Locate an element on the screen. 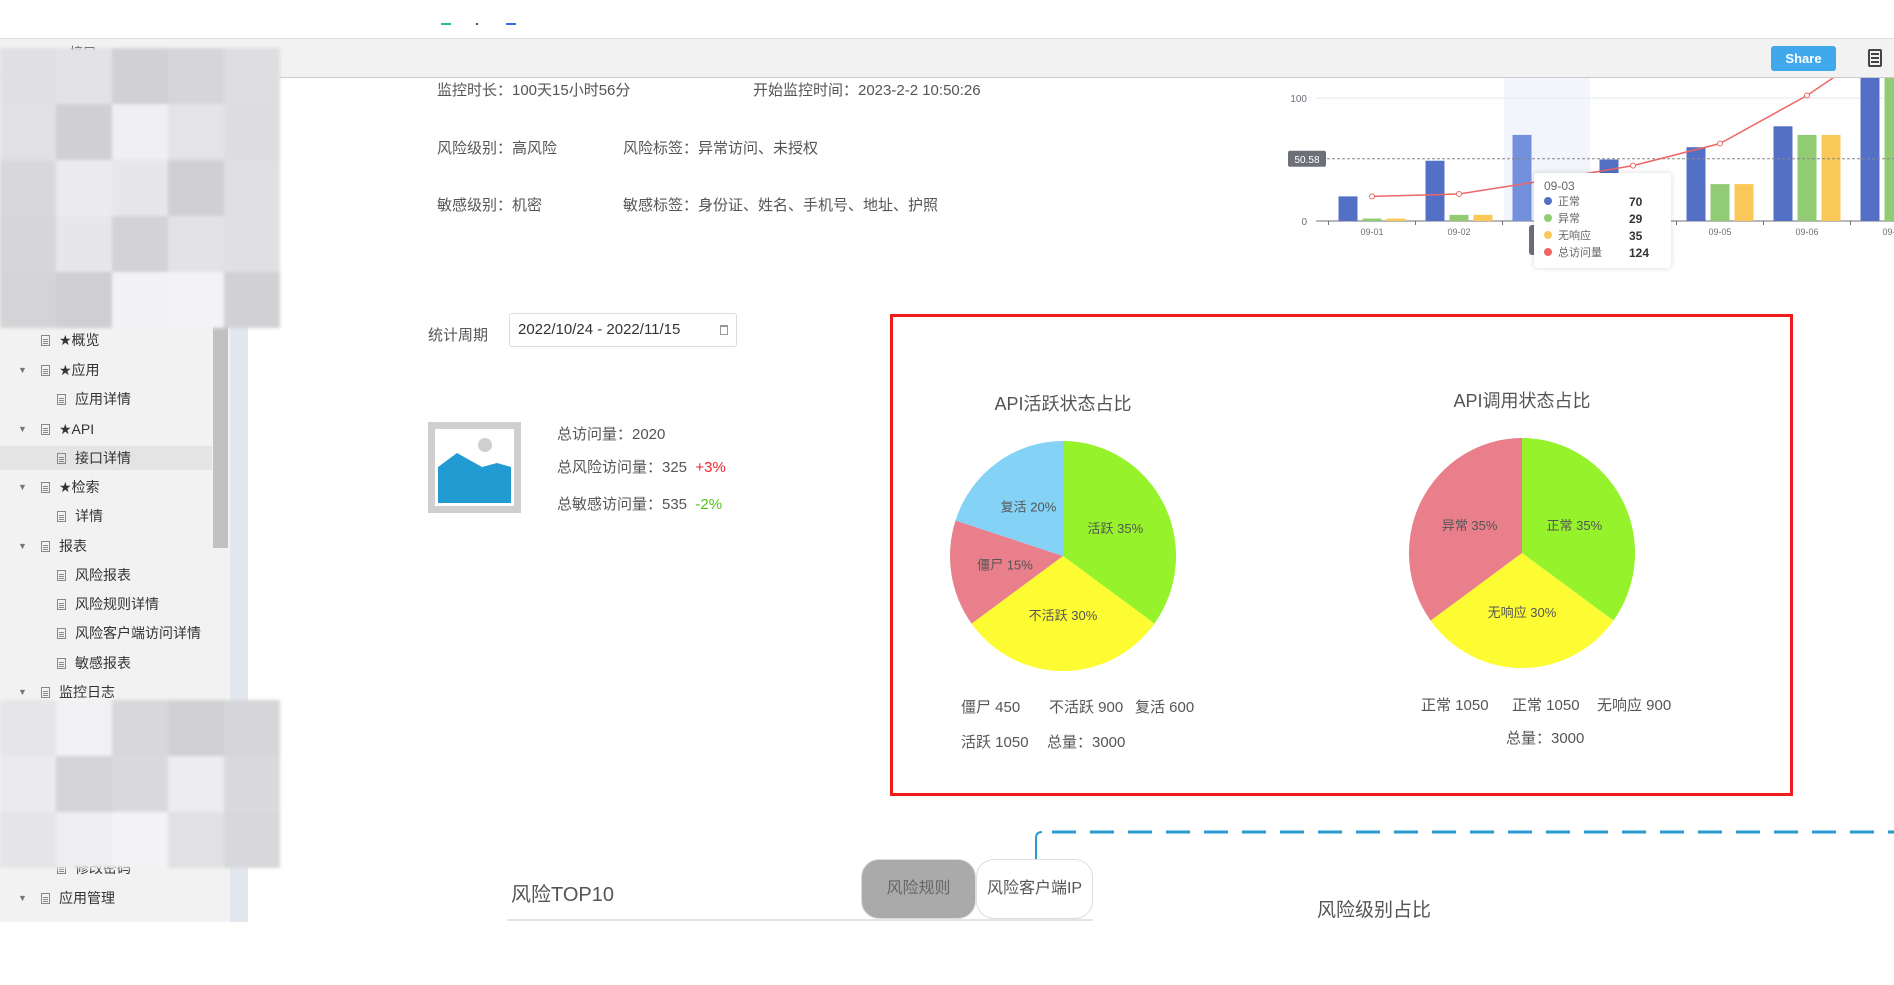 The image size is (1894, 985). date-range-value: 2022/10/24 - 2022/11/15 is located at coordinates (599, 329).